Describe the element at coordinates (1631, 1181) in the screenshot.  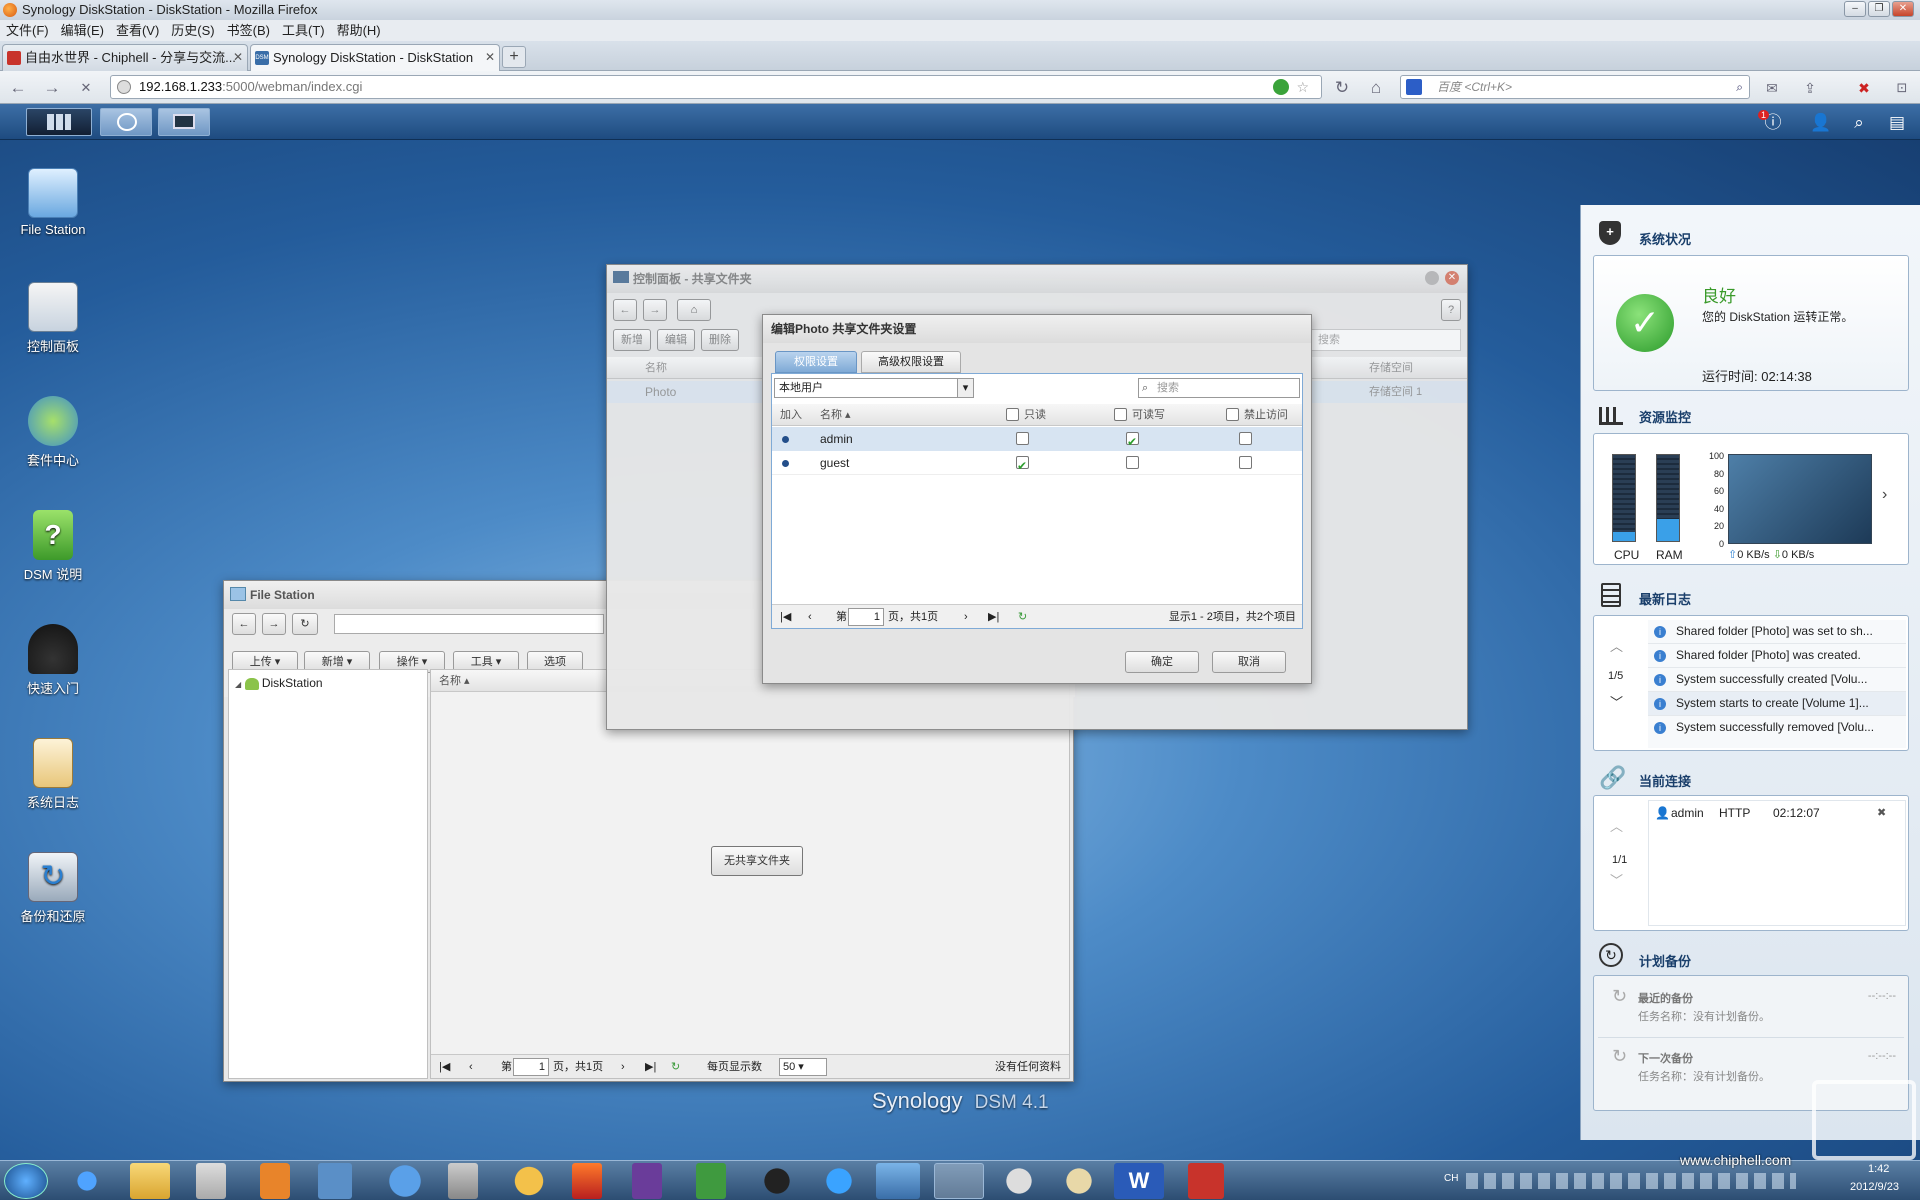
I see `system-tray-icons` at that location.